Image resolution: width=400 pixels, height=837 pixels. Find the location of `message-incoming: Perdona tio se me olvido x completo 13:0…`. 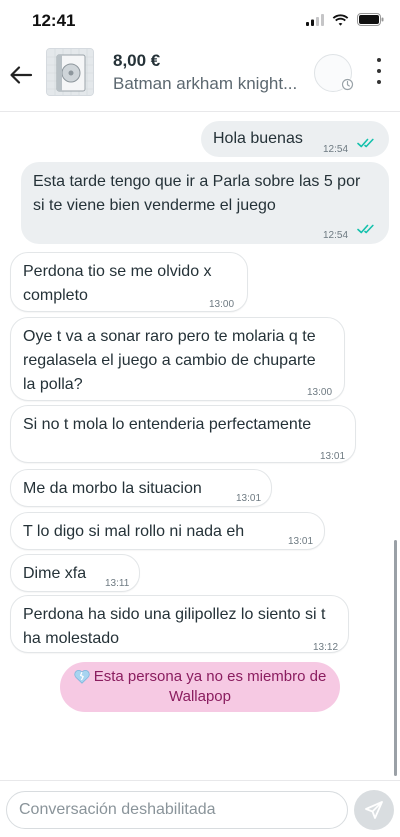

message-incoming: Perdona tio se me olvido x completo 13:0… is located at coordinates (129, 282).